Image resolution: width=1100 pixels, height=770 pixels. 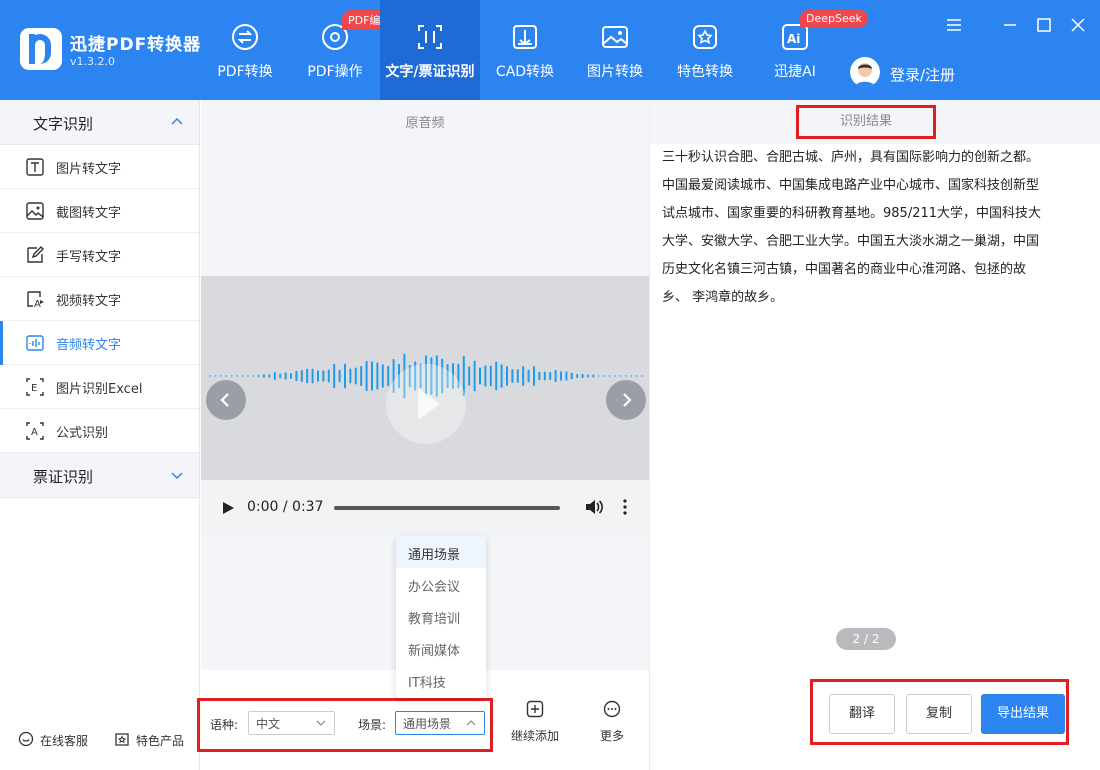 What do you see at coordinates (441, 584) in the screenshot?
I see `scene-option: 办公会议` at bounding box center [441, 584].